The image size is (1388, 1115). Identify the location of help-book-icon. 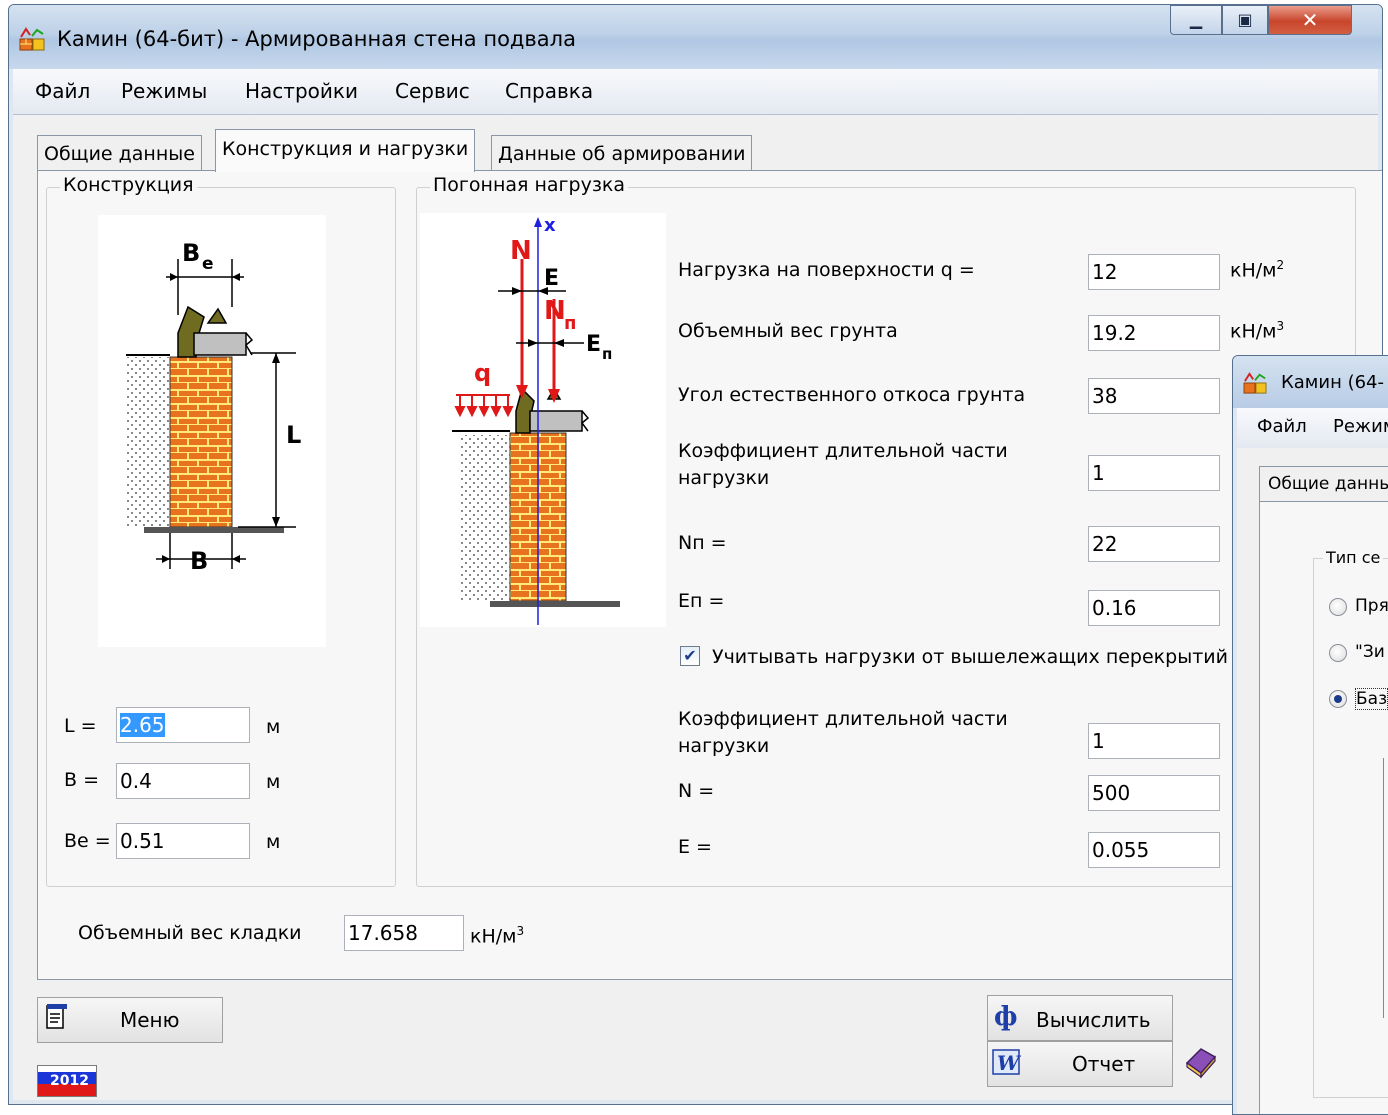
(1201, 1062).